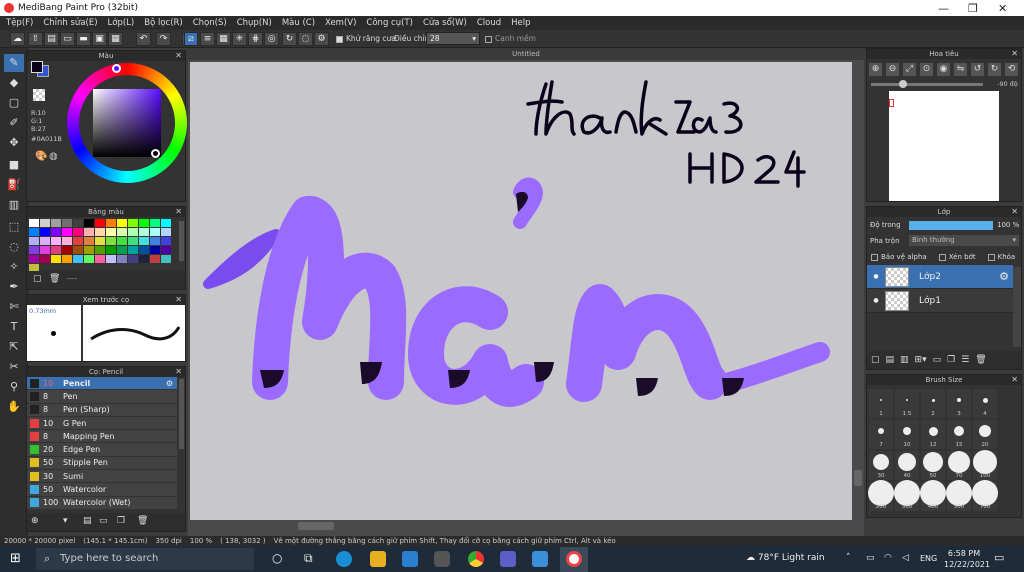 This screenshot has height=572, width=1024. I want to click on canvas-vscrollbar, so click(858, 478).